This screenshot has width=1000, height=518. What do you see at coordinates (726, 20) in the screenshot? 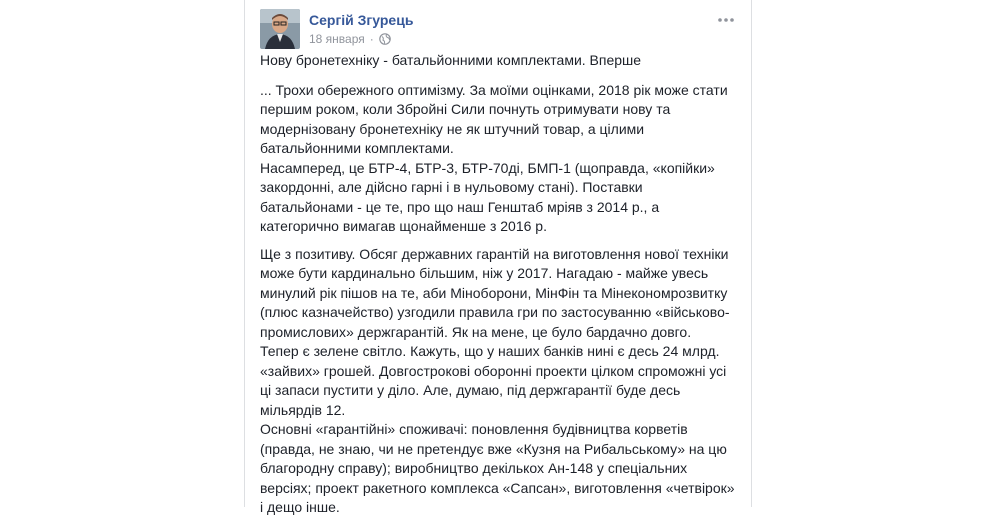
I see `more-options-icon` at bounding box center [726, 20].